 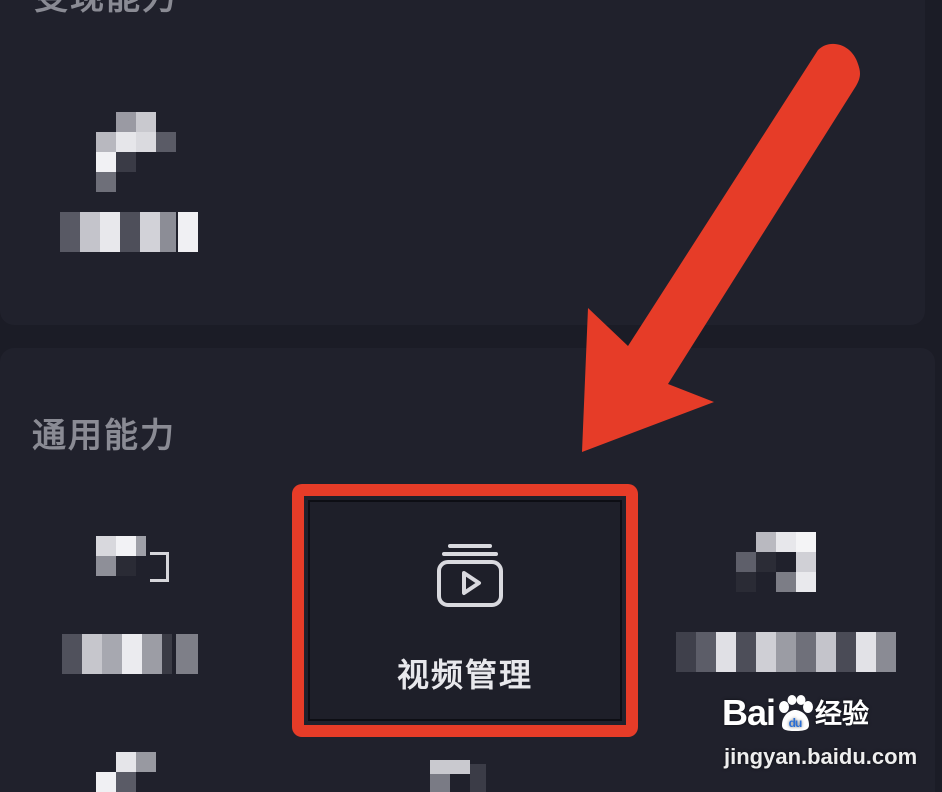 I want to click on section-title-monetization: 变现能力, so click(x=106, y=9).